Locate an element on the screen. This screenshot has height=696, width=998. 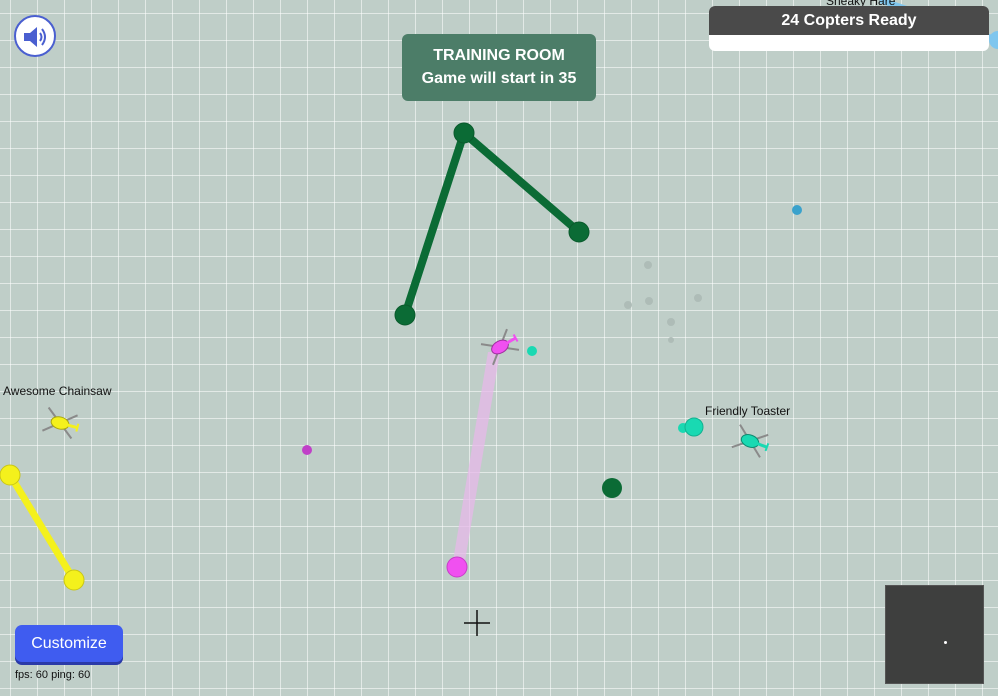
green-orb is located at coordinates (612, 488).